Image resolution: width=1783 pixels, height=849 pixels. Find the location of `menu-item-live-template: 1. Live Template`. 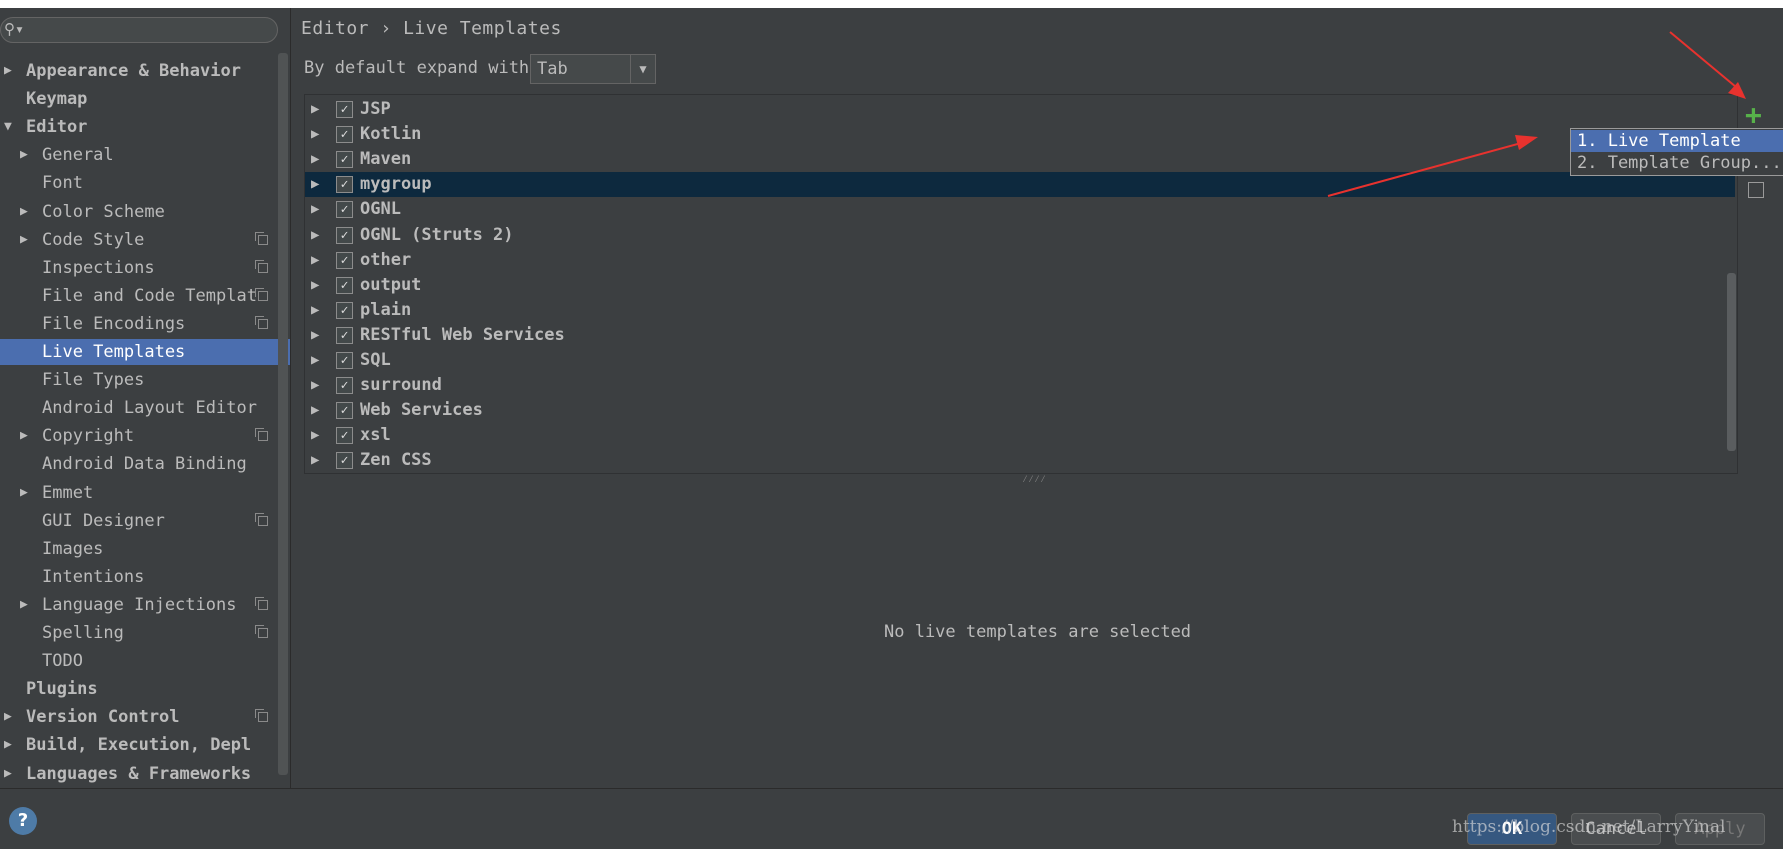

menu-item-live-template: 1. Live Template is located at coordinates (1677, 141).